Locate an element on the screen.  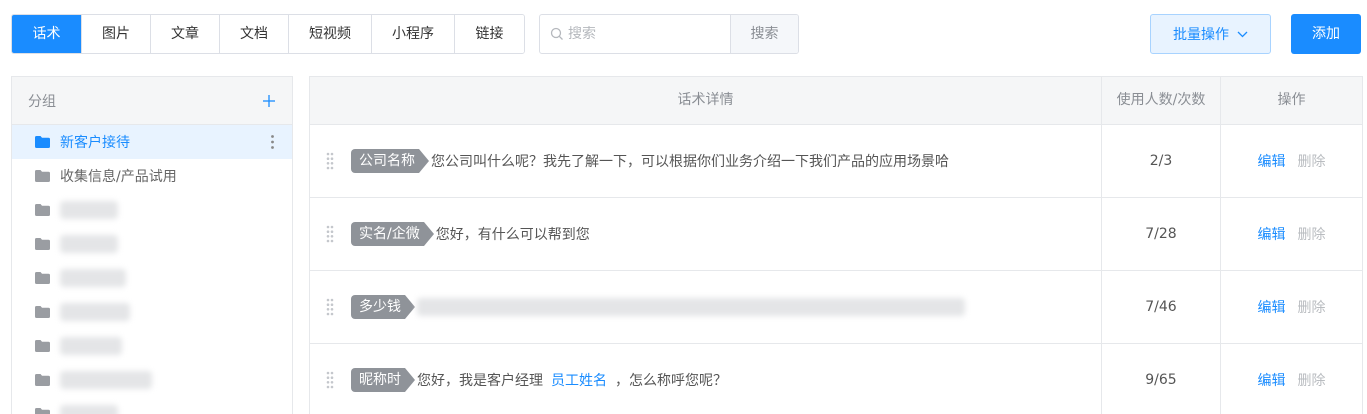
script-content-before: 您好，我是客户经理 is located at coordinates (480, 381).